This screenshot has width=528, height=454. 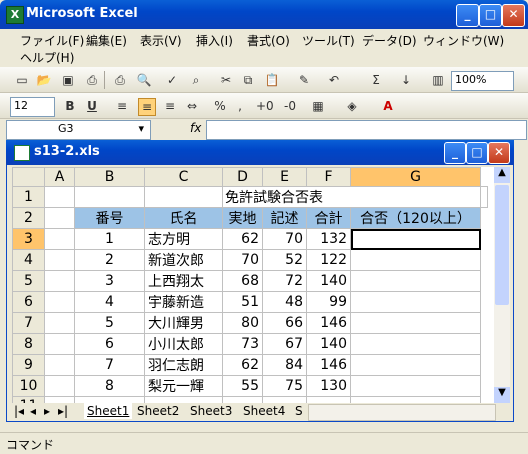 What do you see at coordinates (92, 106) in the screenshot?
I see `underline-icon: U` at bounding box center [92, 106].